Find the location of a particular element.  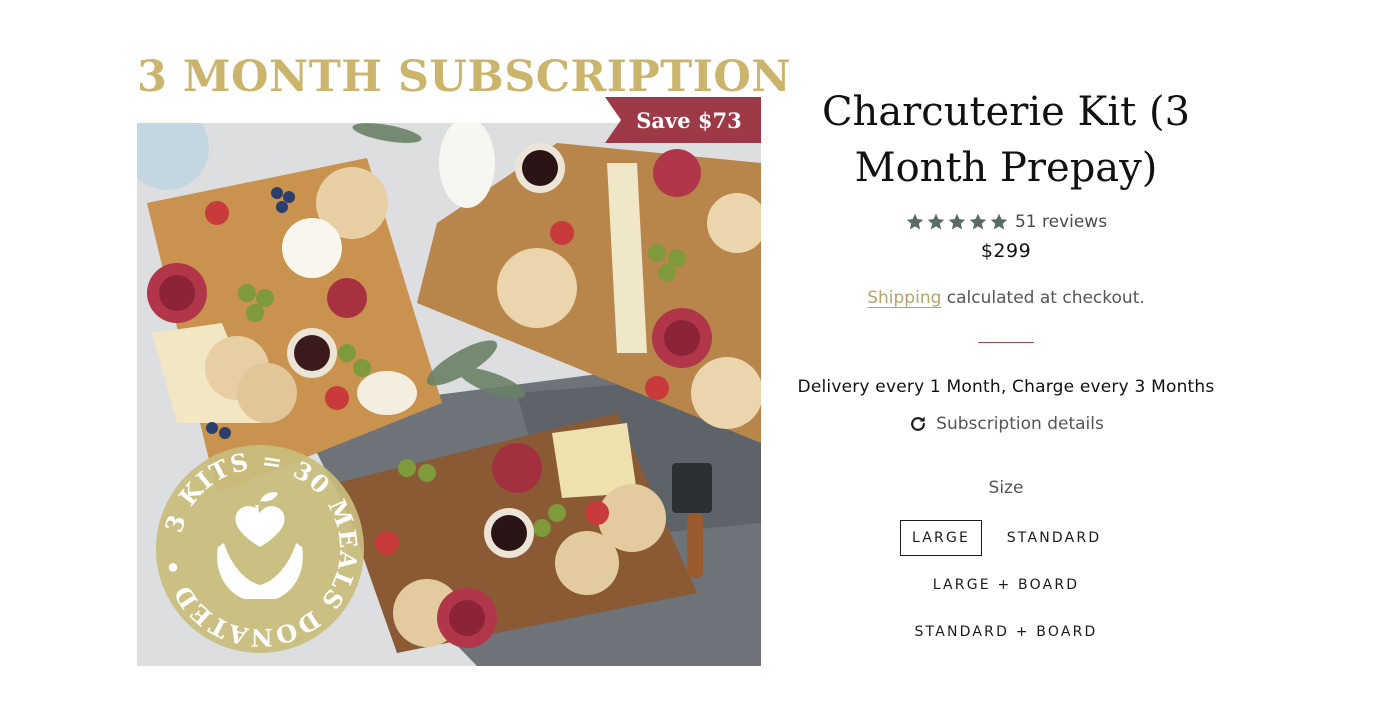

size-option-standard: STANDARD is located at coordinates (1054, 538).